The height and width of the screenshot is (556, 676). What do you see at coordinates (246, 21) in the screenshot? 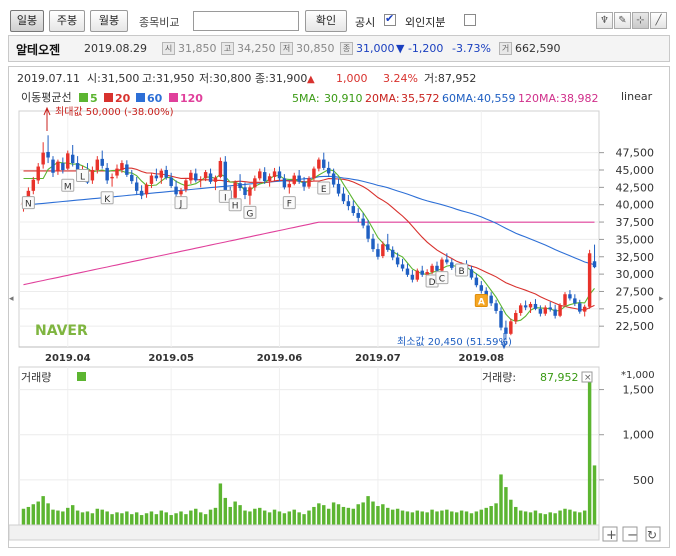
I see `compare-input` at bounding box center [246, 21].